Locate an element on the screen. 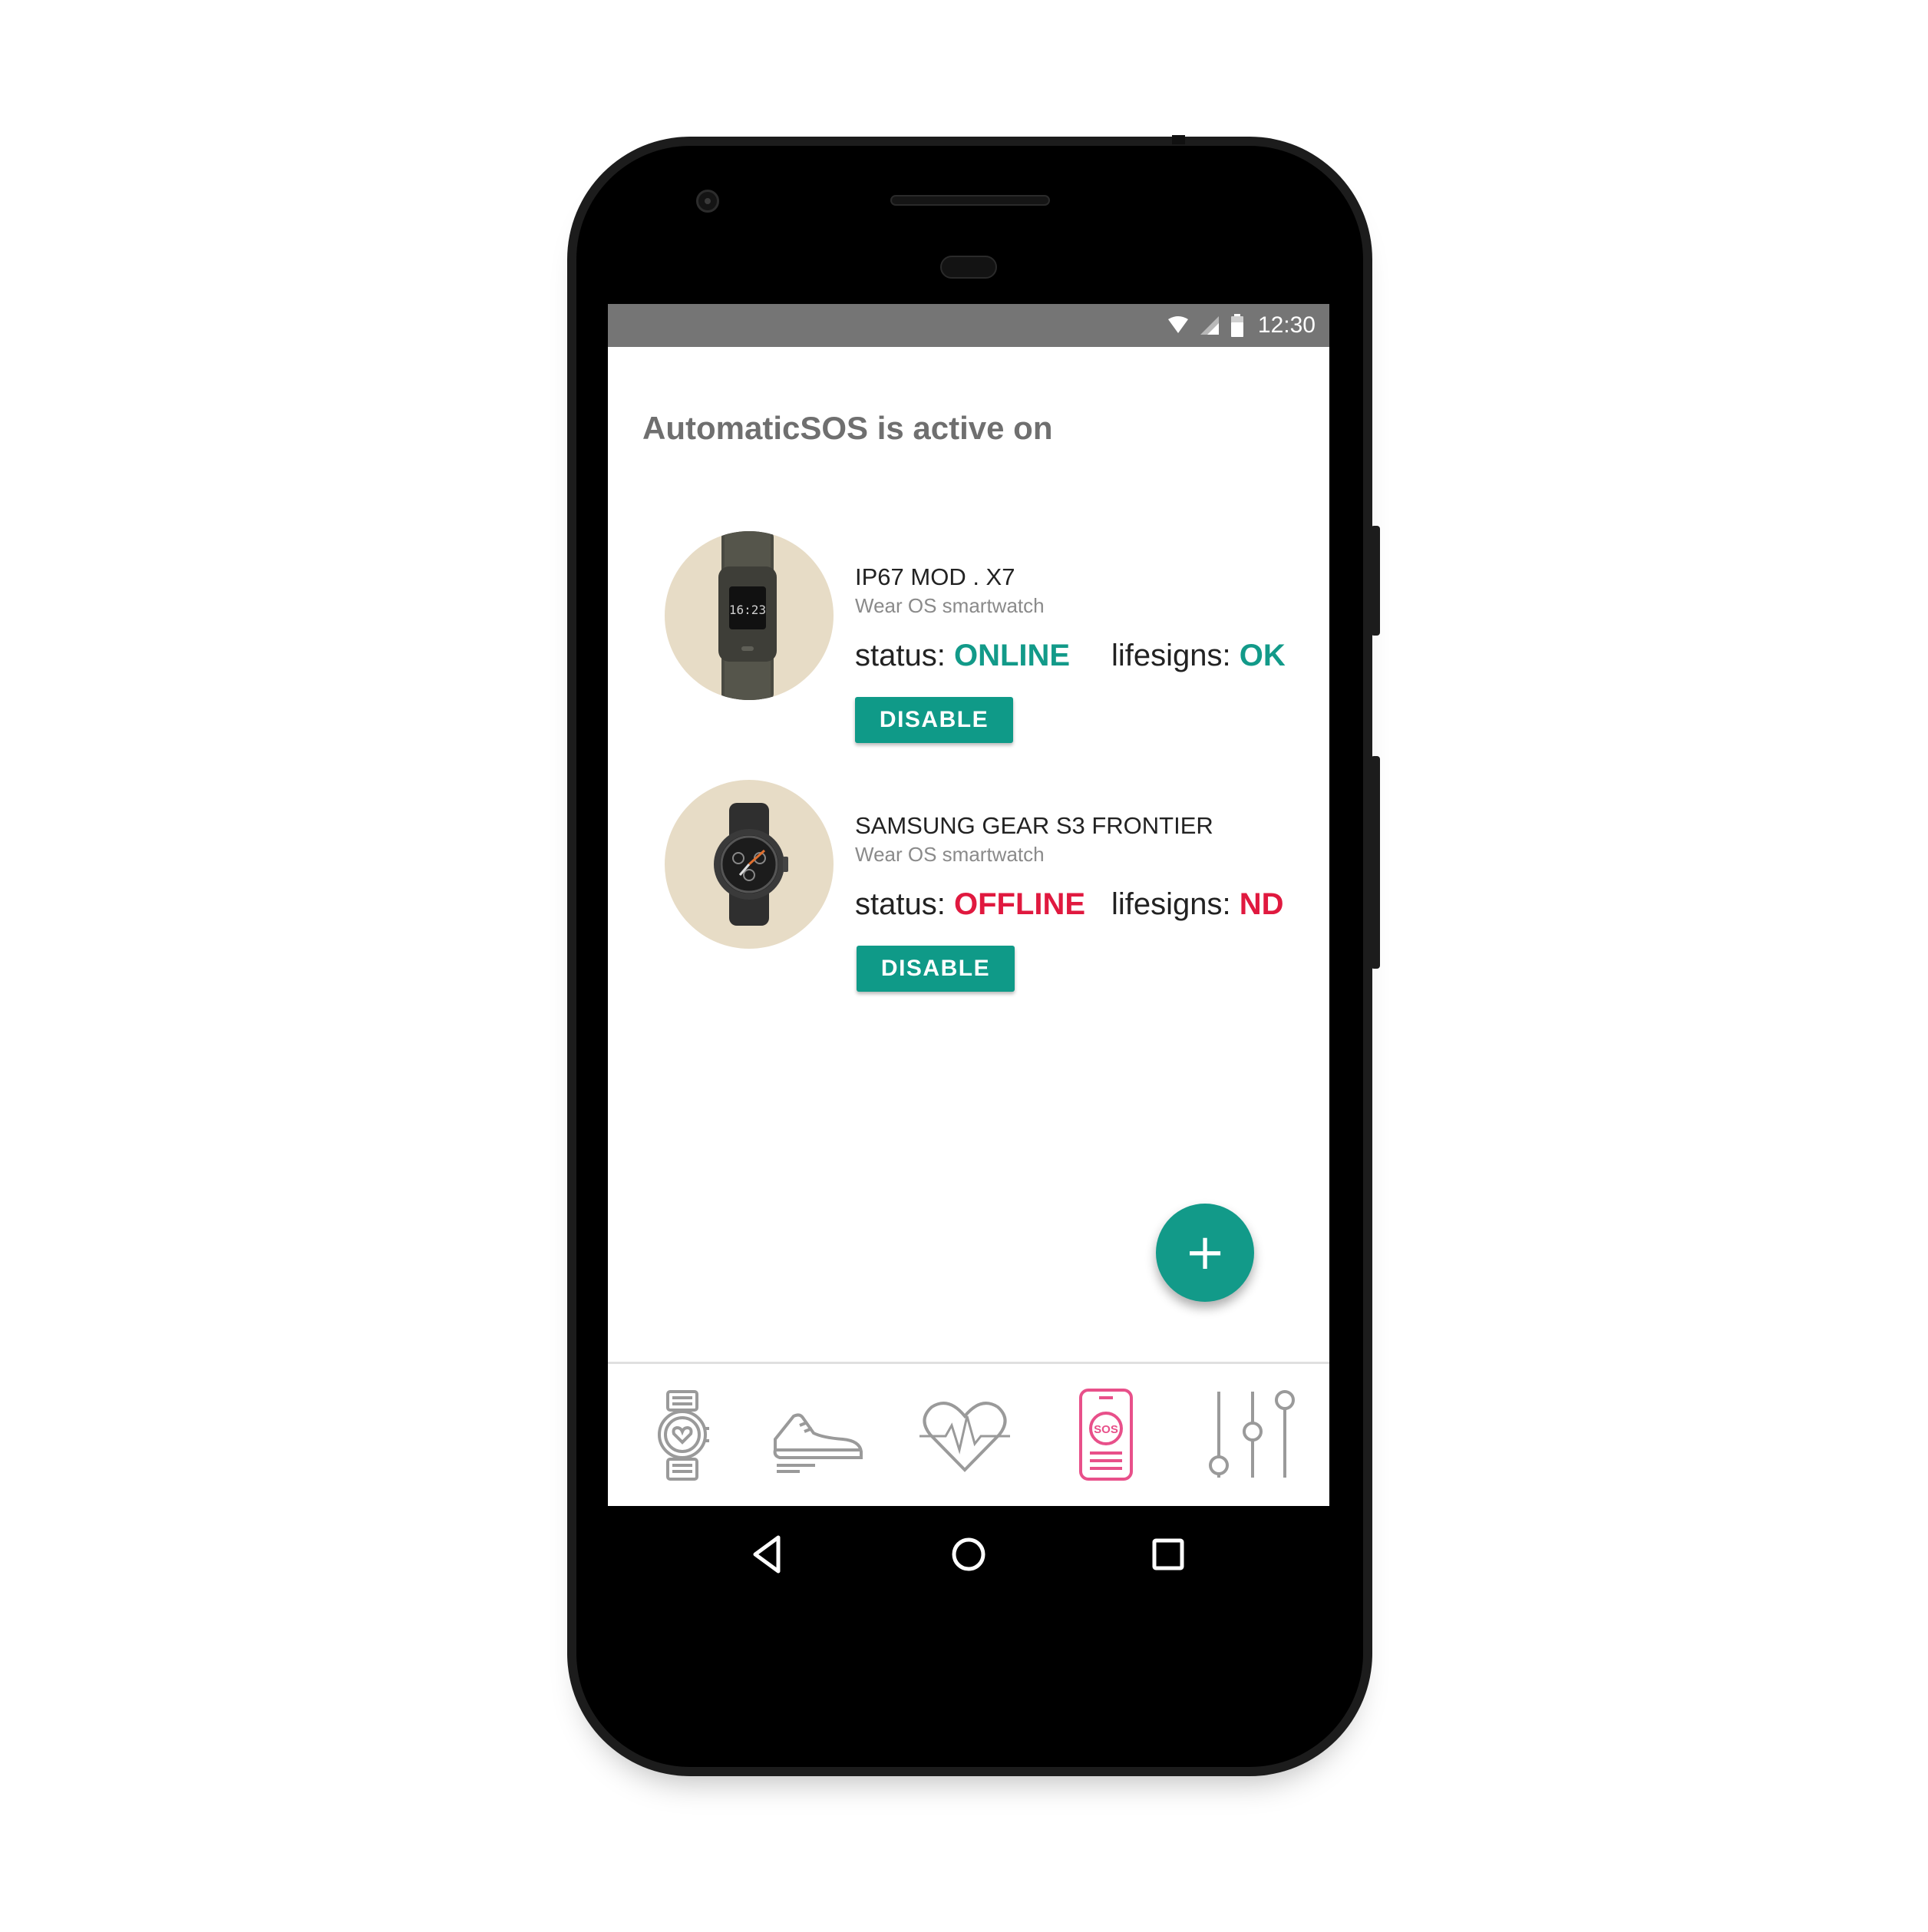 The width and height of the screenshot is (1928, 1932). nav-heart-rate is located at coordinates (965, 1435).